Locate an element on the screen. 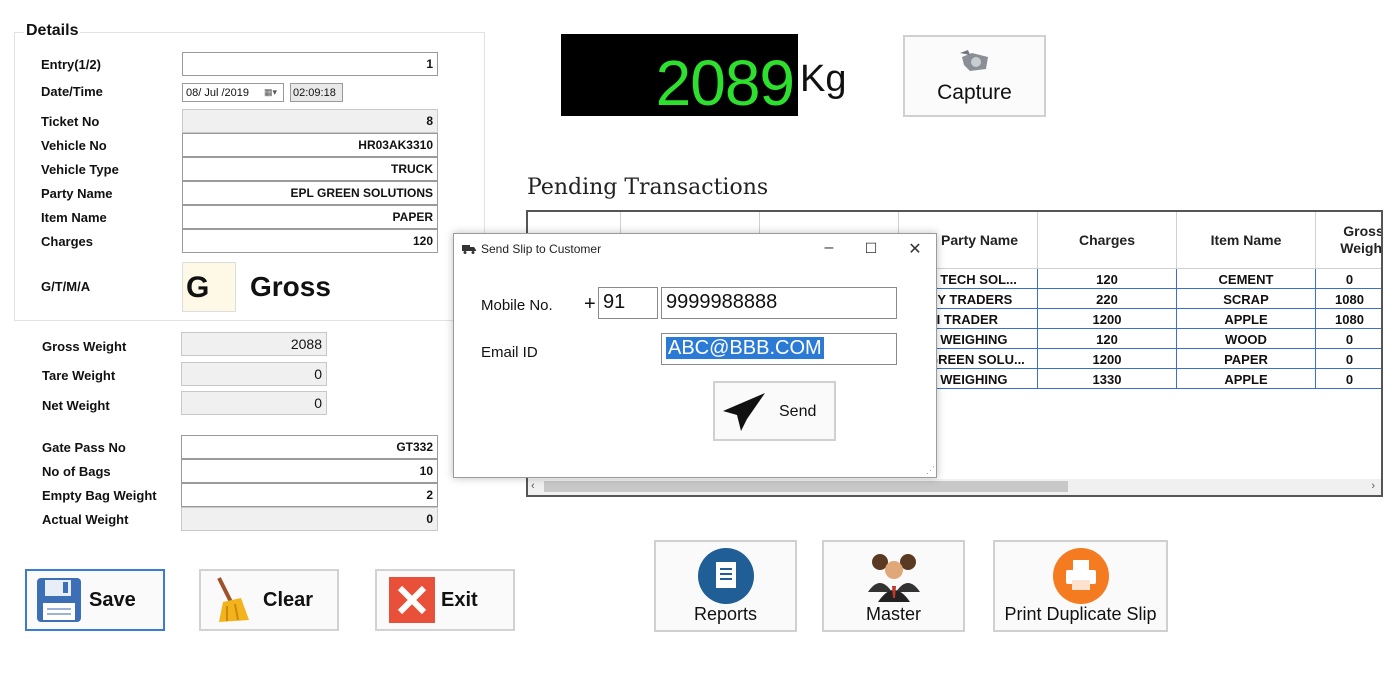 The width and height of the screenshot is (1400, 675). capture-button: Capture is located at coordinates (974, 76).